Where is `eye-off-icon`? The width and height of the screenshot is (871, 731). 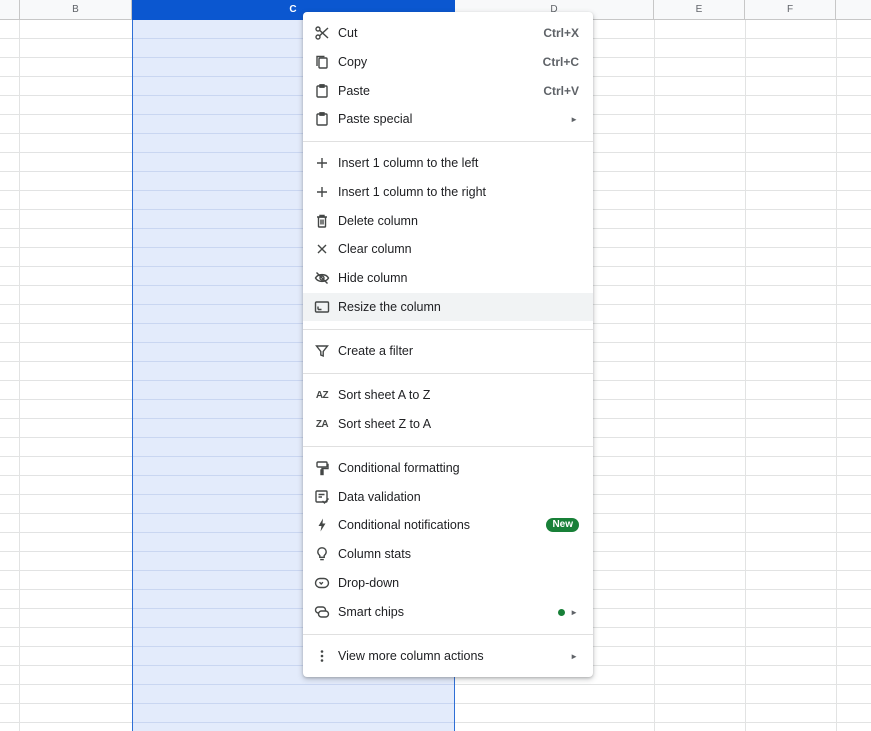
eye-off-icon is located at coordinates (322, 278).